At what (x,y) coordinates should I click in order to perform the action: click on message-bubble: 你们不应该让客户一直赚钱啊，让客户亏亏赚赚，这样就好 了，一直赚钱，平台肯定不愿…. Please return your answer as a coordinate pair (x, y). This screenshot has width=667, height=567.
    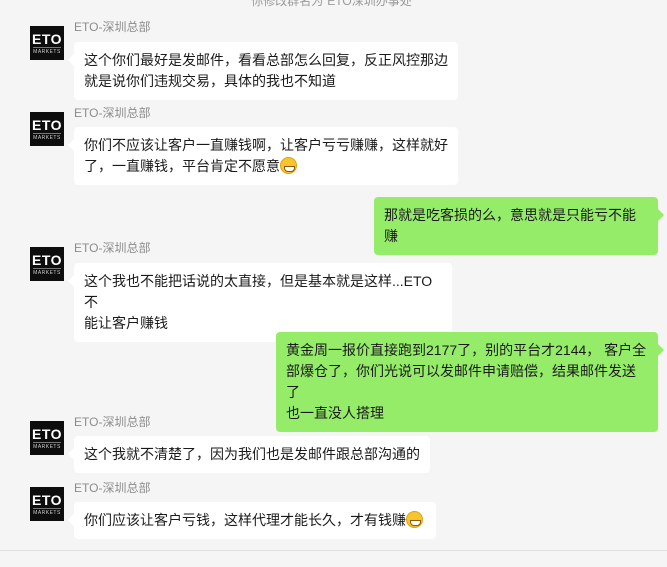
    Looking at the image, I should click on (263, 156).